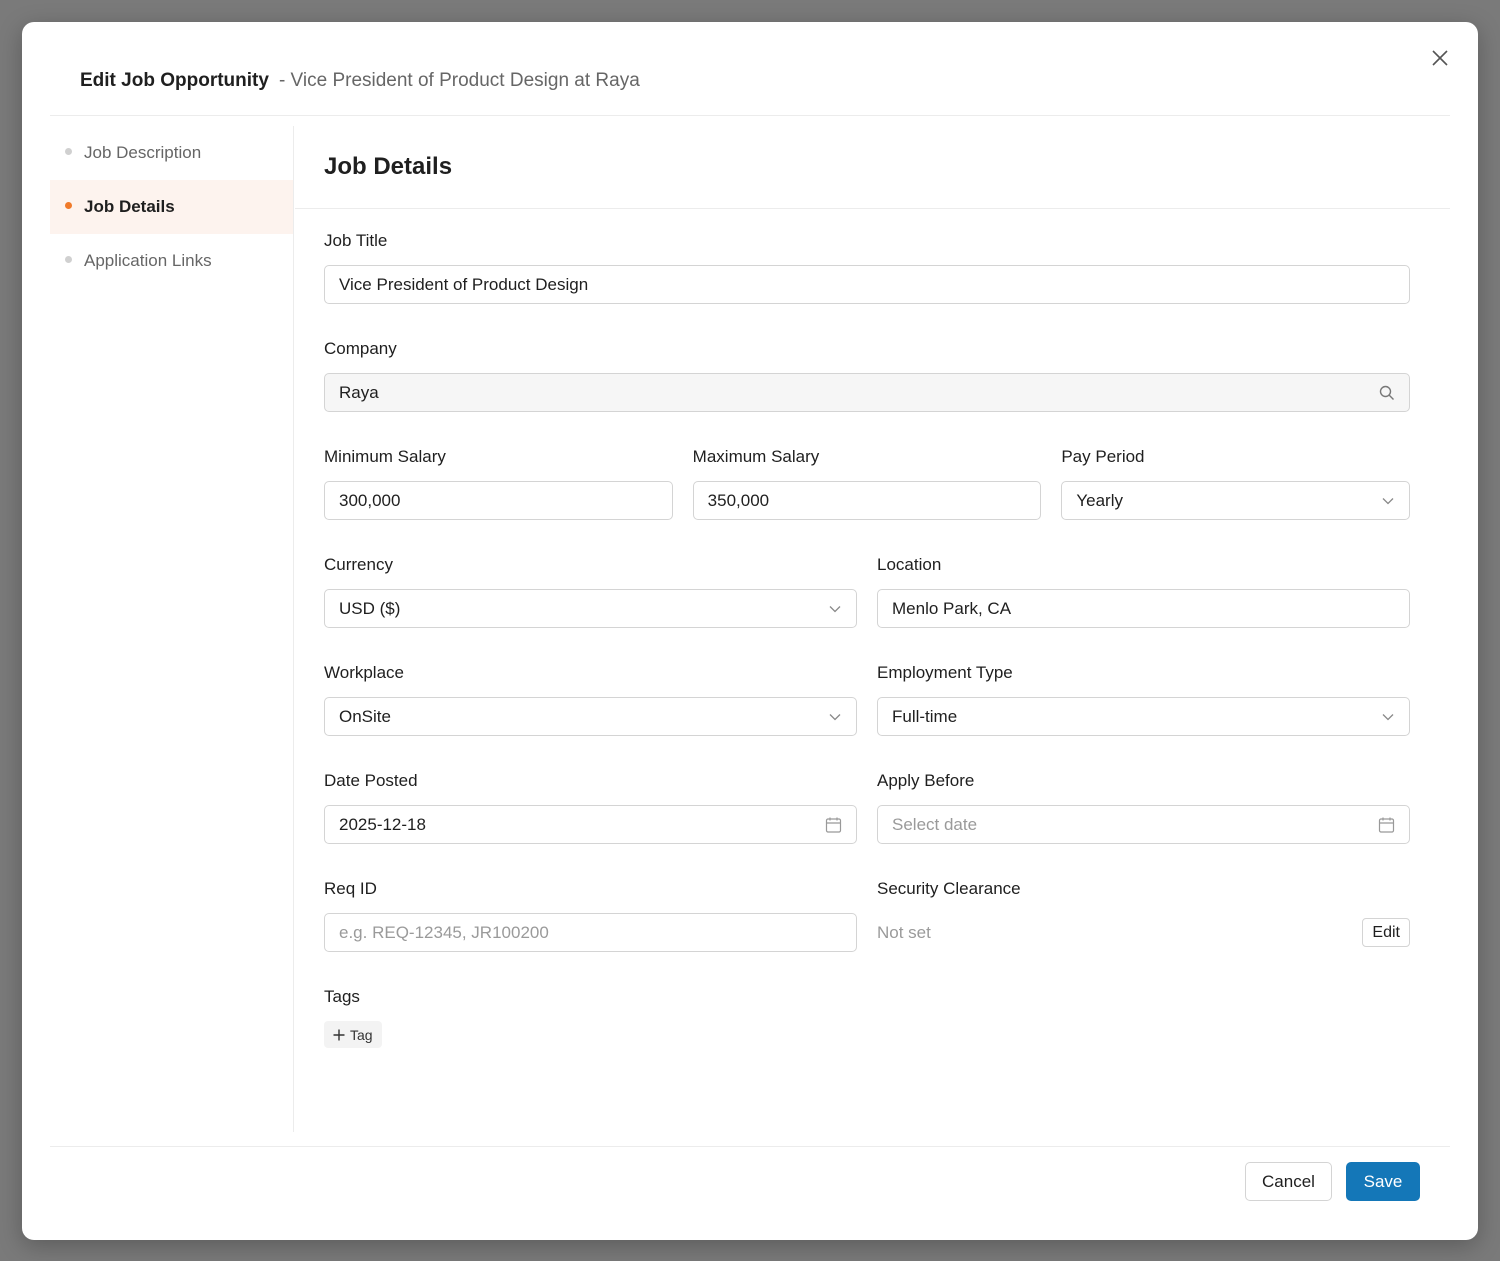 The image size is (1500, 1261). What do you see at coordinates (1387, 393) in the screenshot?
I see `search-icon` at bounding box center [1387, 393].